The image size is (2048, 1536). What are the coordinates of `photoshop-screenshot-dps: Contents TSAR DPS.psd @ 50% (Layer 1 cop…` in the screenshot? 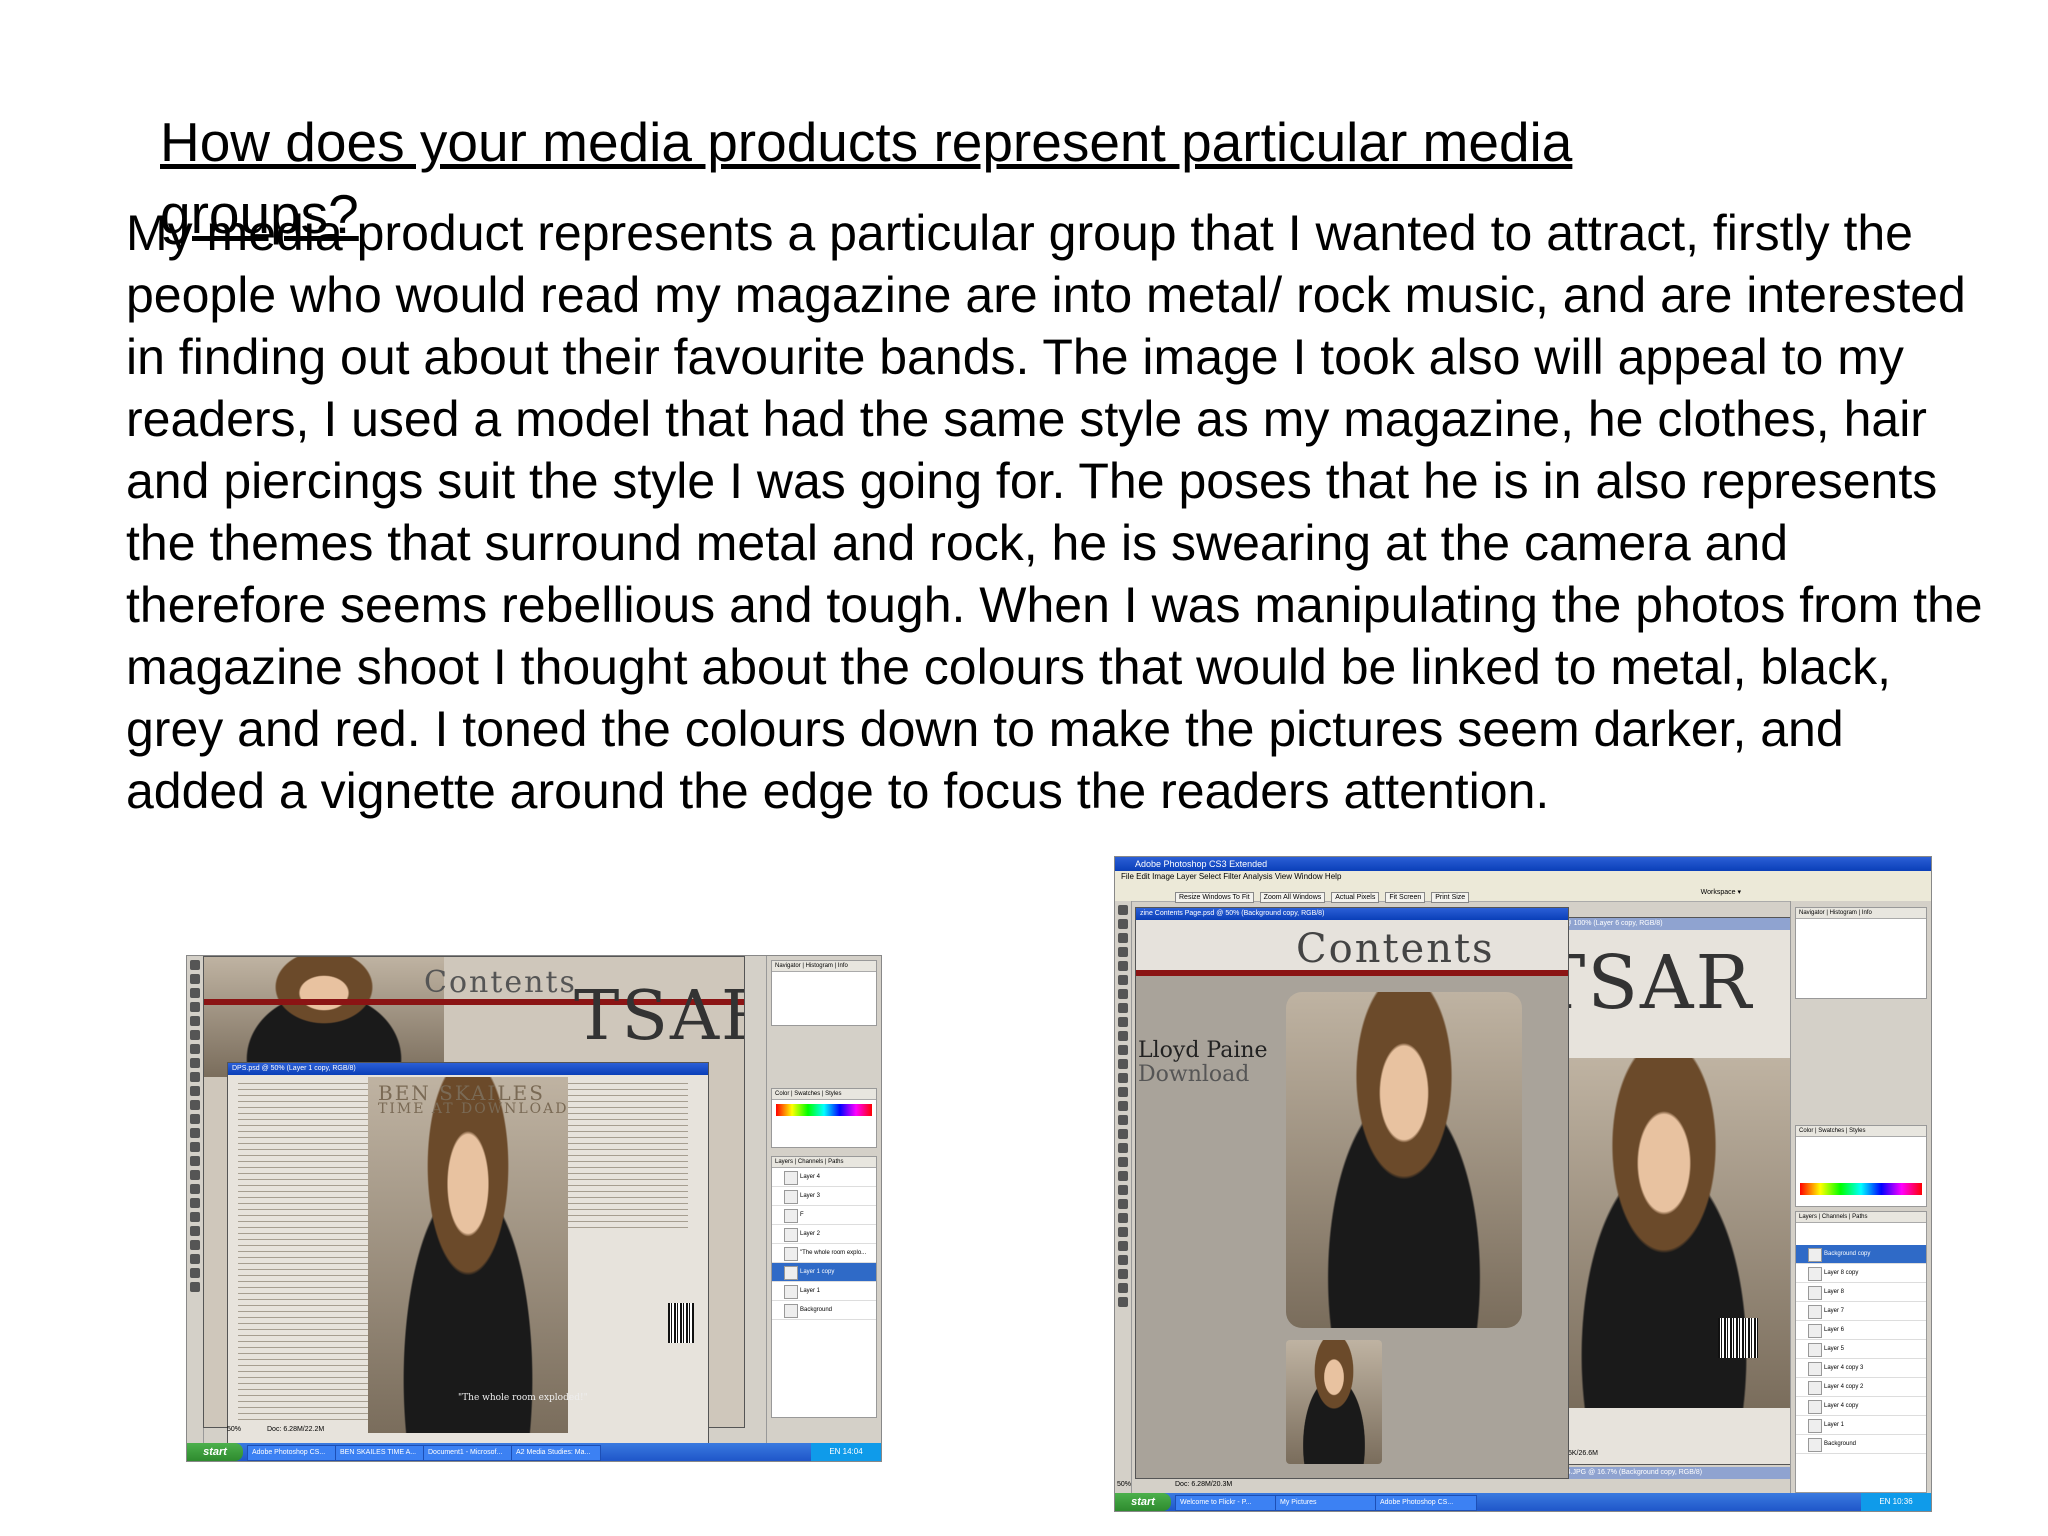 It's located at (534, 1208).